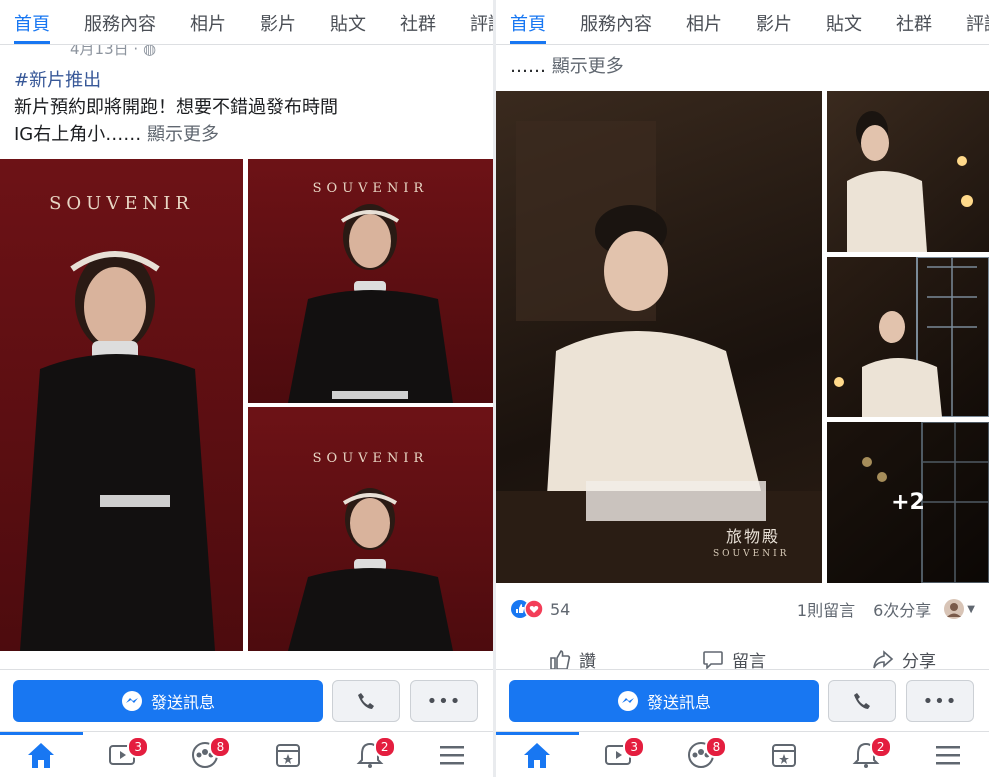  Describe the element at coordinates (560, 609) in the screenshot. I see `reaction-count: 54` at that location.